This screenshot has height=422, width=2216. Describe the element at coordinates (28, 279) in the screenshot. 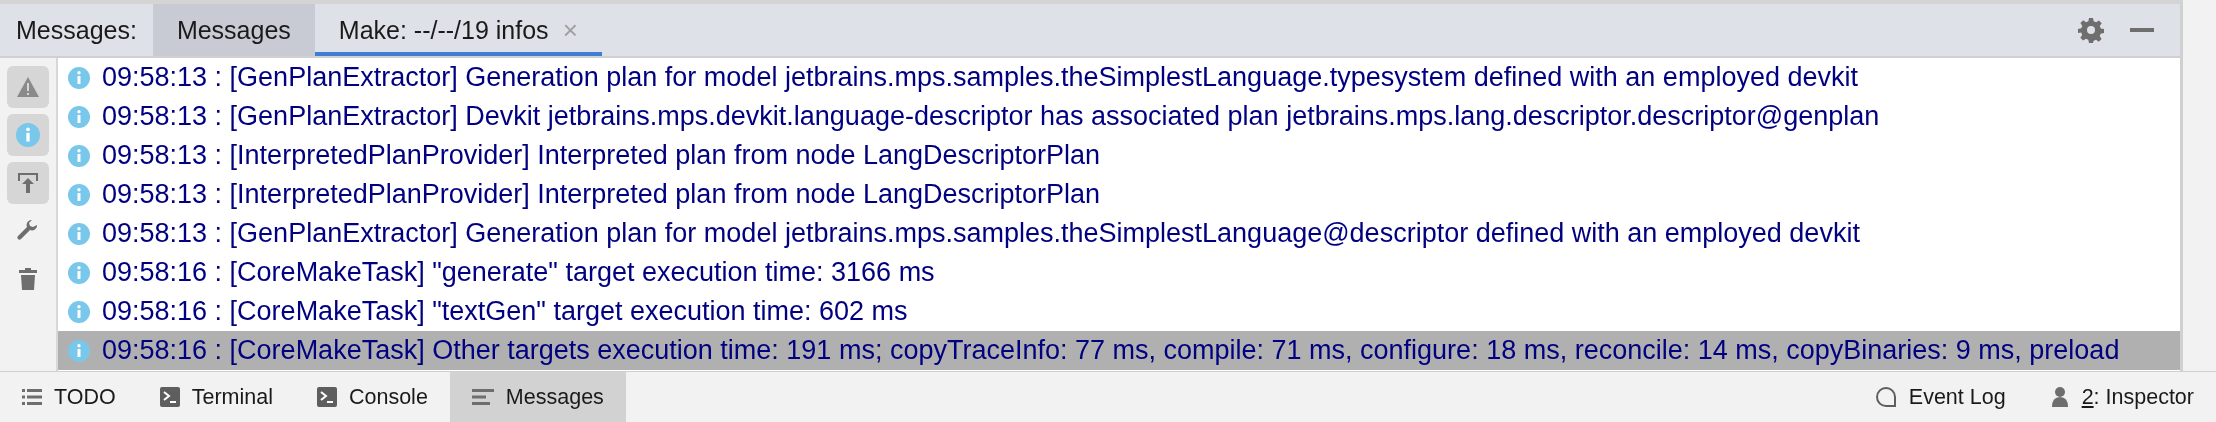

I see `trash-icon` at that location.